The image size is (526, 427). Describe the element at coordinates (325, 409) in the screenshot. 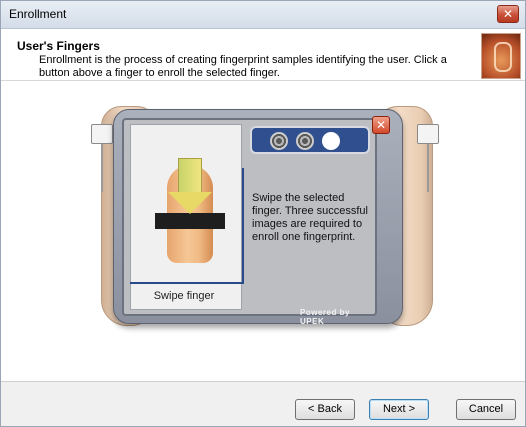

I see `back-button: < Back` at that location.